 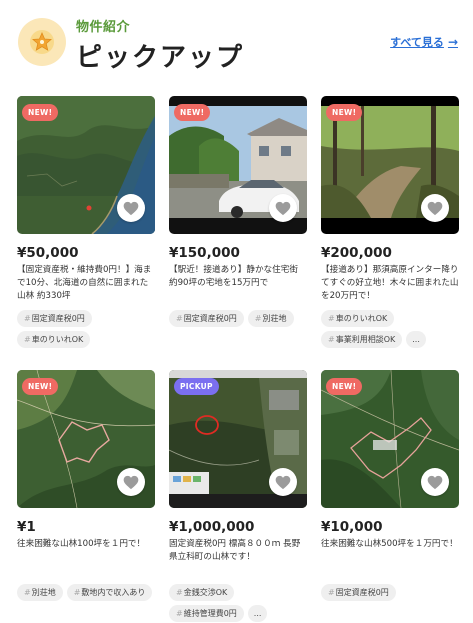 I want to click on tag: # 金銭交渉OK, so click(x=202, y=592).